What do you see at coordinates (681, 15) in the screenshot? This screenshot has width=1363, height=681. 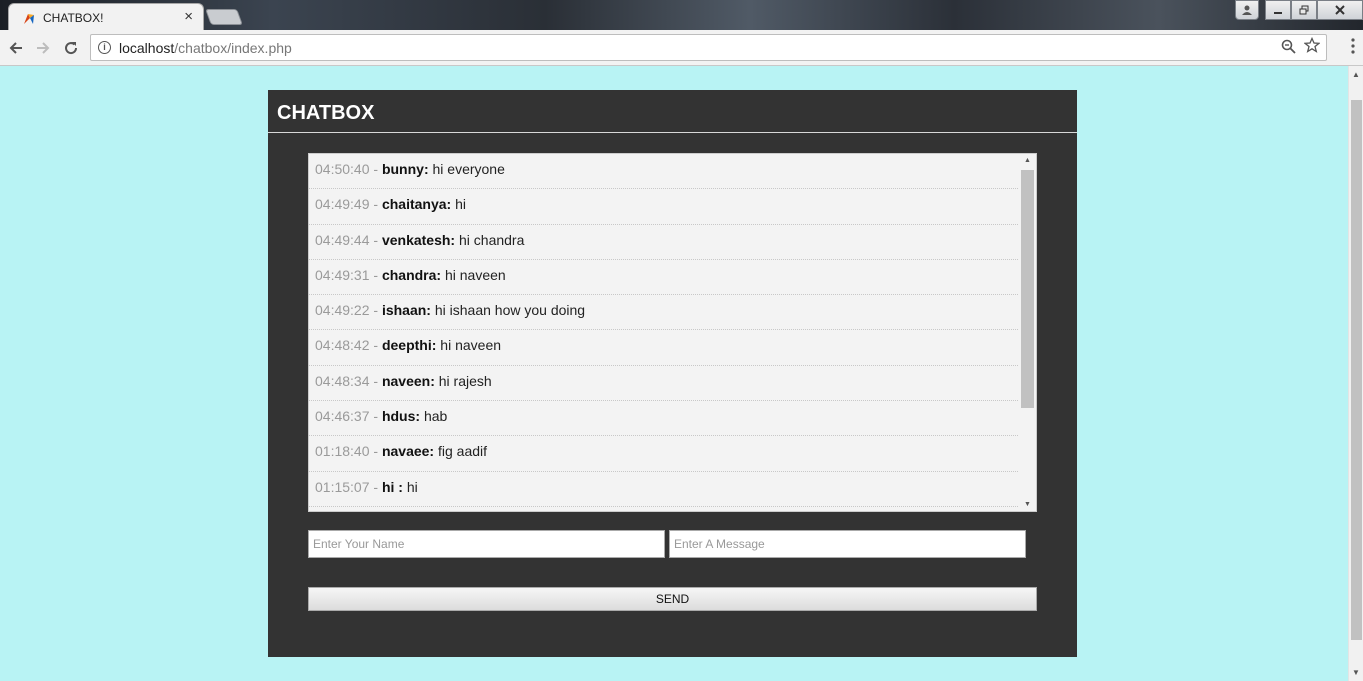 I see `window-titlebar: CHATBOX! ×` at bounding box center [681, 15].